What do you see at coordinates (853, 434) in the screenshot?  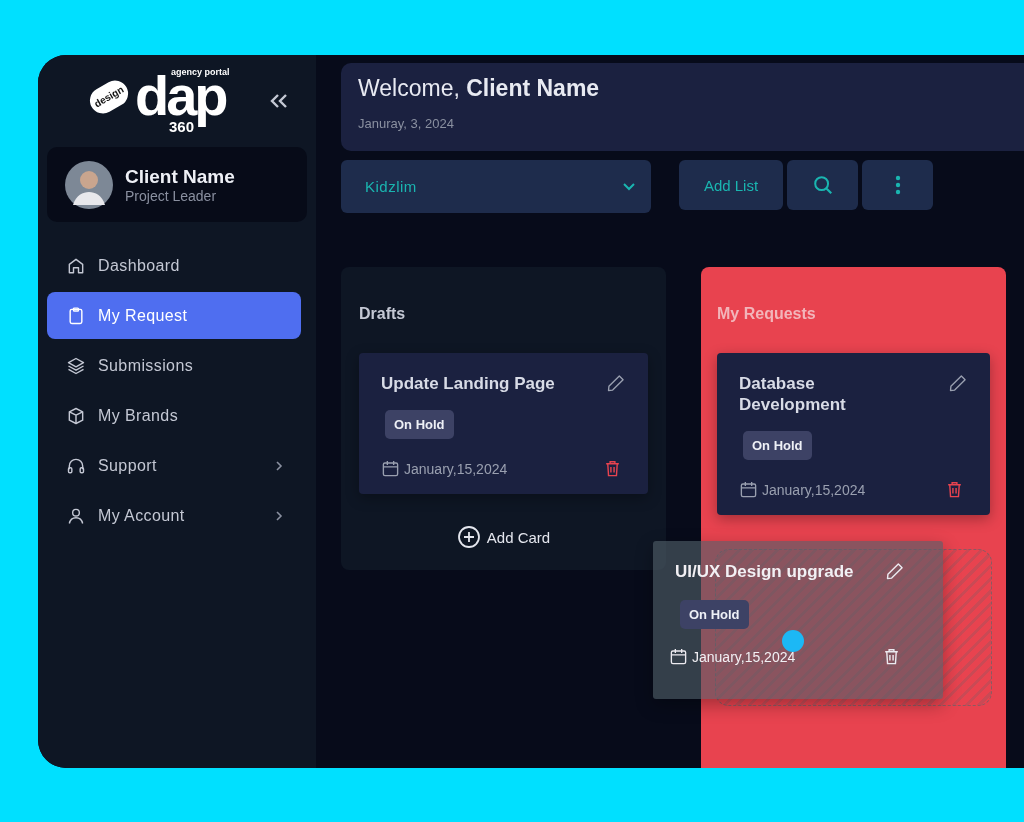 I see `task-card: Database Development On Hold January,15,2024` at bounding box center [853, 434].